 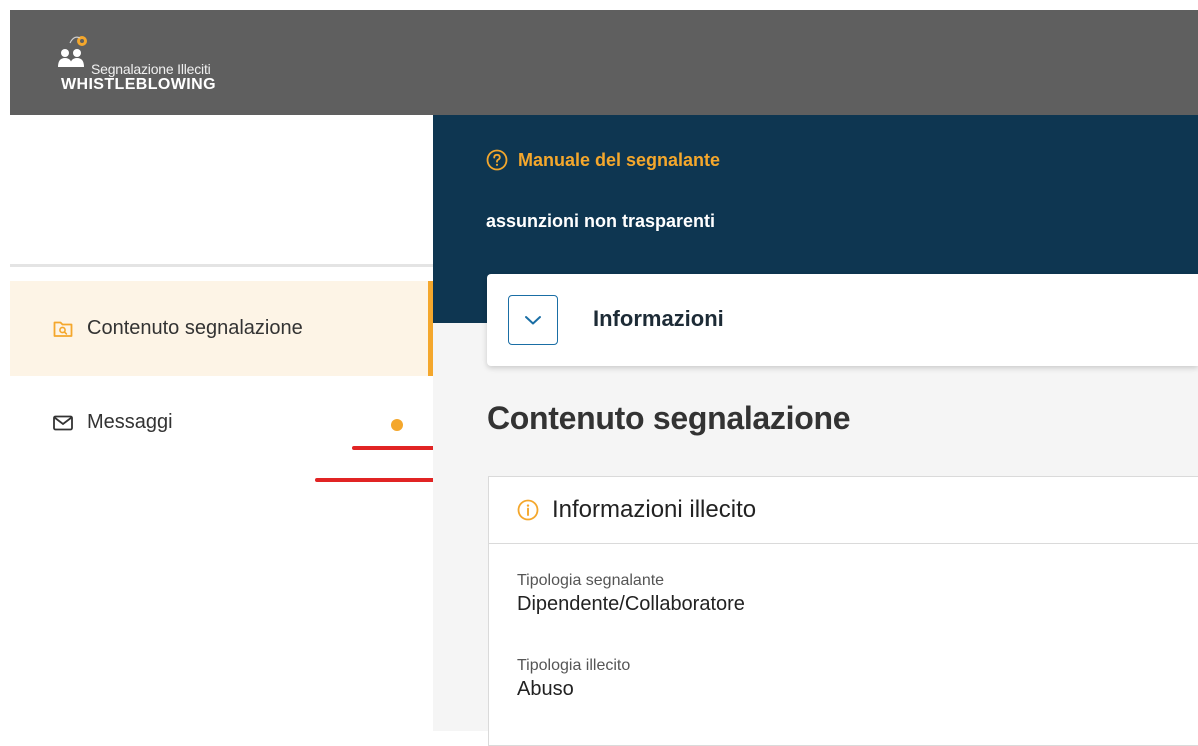 What do you see at coordinates (658, 318) in the screenshot?
I see `info-panel-title: Informazioni` at bounding box center [658, 318].